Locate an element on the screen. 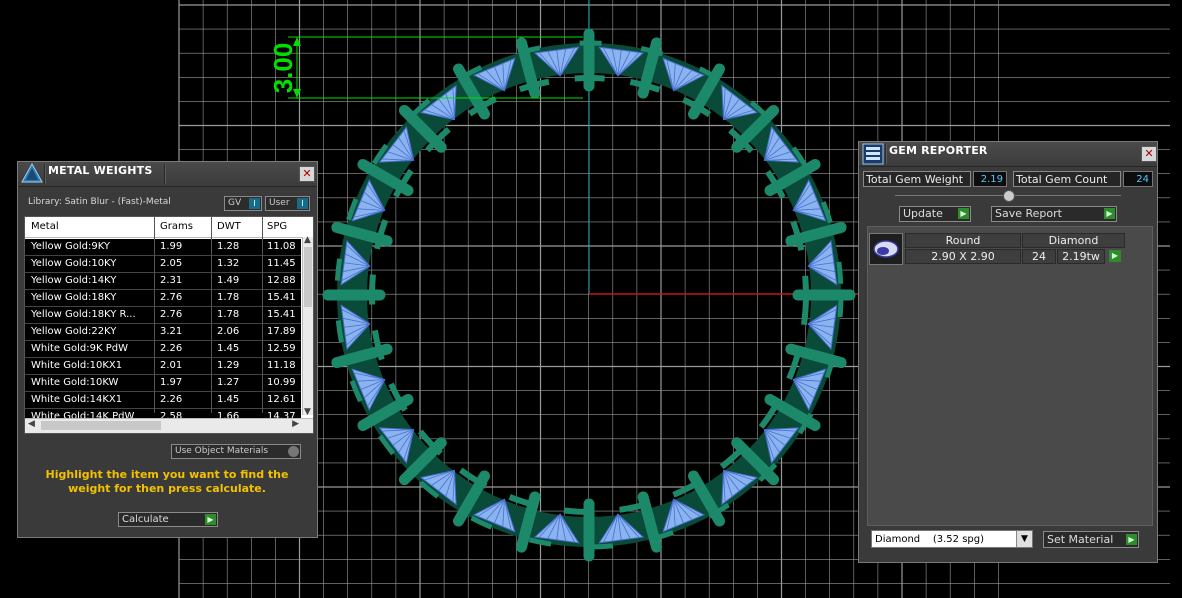 This screenshot has width=1182, height=598. user-toggle: User I is located at coordinates (287, 203).